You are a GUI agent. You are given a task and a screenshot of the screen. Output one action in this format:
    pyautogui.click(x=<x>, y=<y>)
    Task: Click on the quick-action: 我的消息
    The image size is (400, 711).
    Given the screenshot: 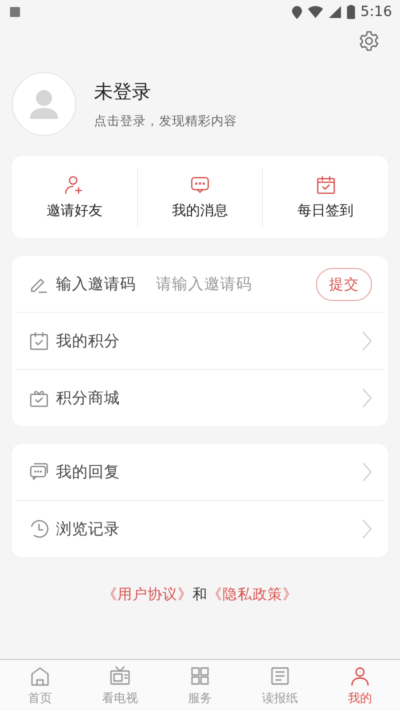 What is the action you would take?
    pyautogui.click(x=200, y=211)
    